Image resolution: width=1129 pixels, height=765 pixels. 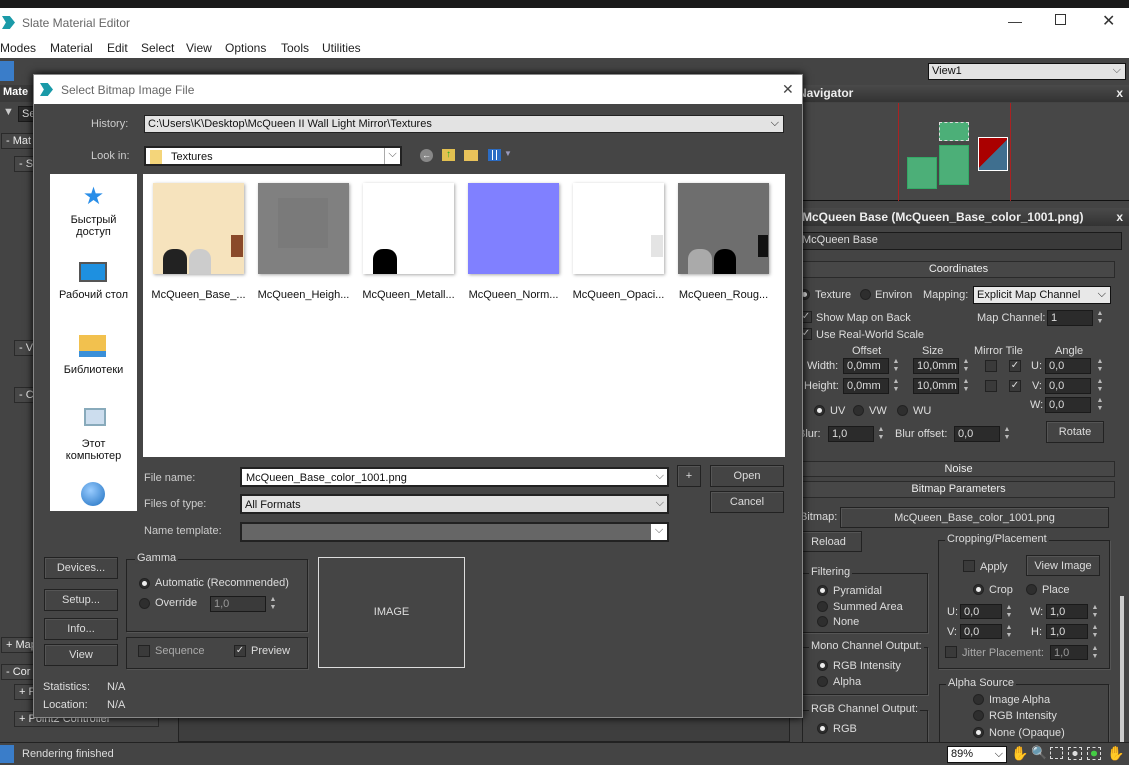 What do you see at coordinates (977, 754) in the screenshot?
I see `zoom-select: 89% ⌵` at bounding box center [977, 754].